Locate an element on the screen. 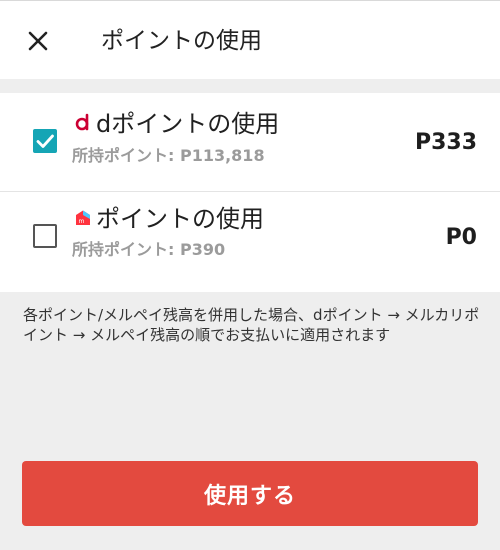 The width and height of the screenshot is (500, 550). close-button is located at coordinates (38, 41).